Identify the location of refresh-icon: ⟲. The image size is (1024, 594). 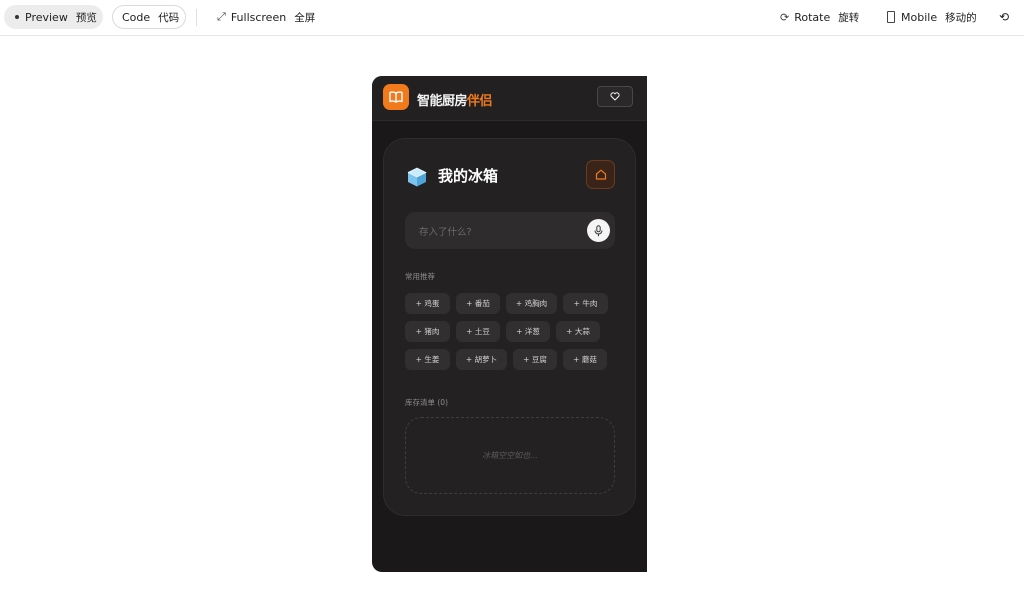
(1004, 17).